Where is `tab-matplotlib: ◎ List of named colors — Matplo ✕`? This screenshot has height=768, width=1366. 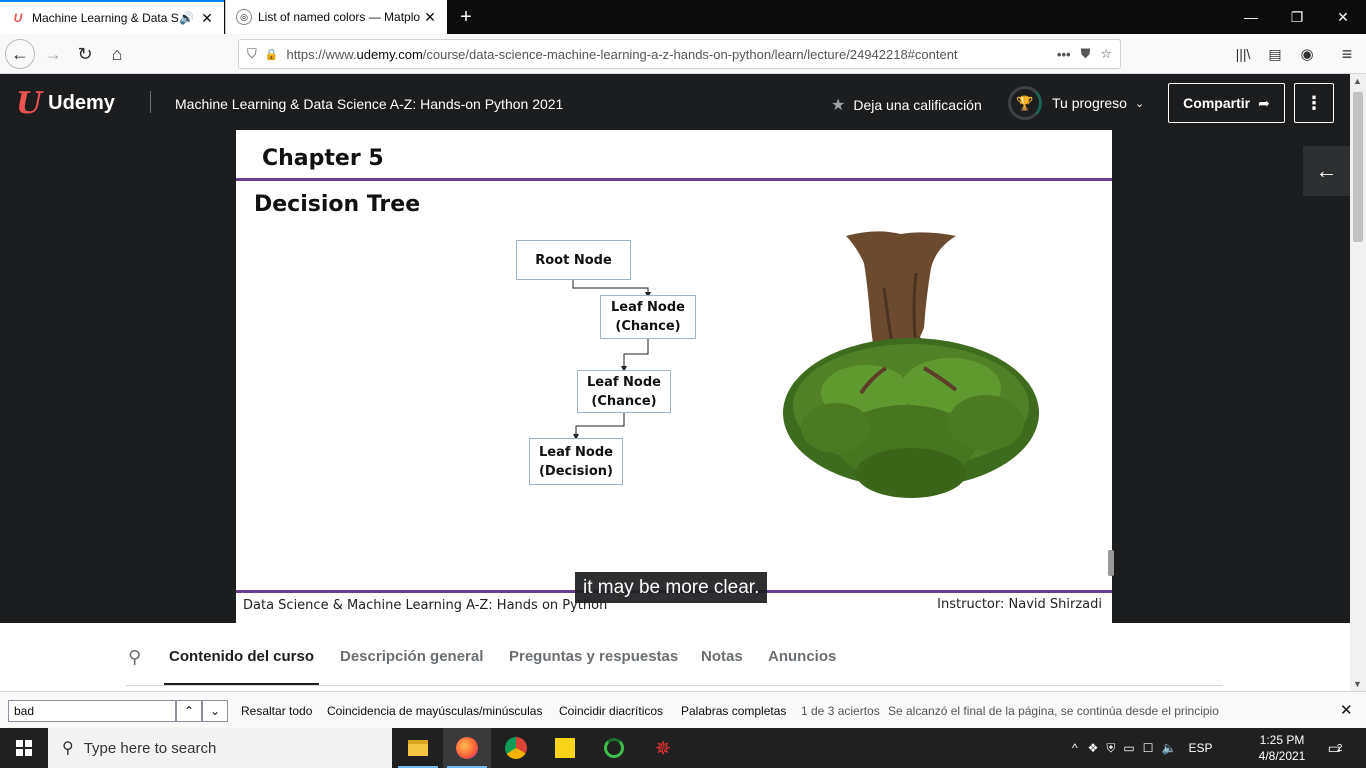
tab-matplotlib: ◎ List of named colors — Matplo ✕ is located at coordinates (336, 17).